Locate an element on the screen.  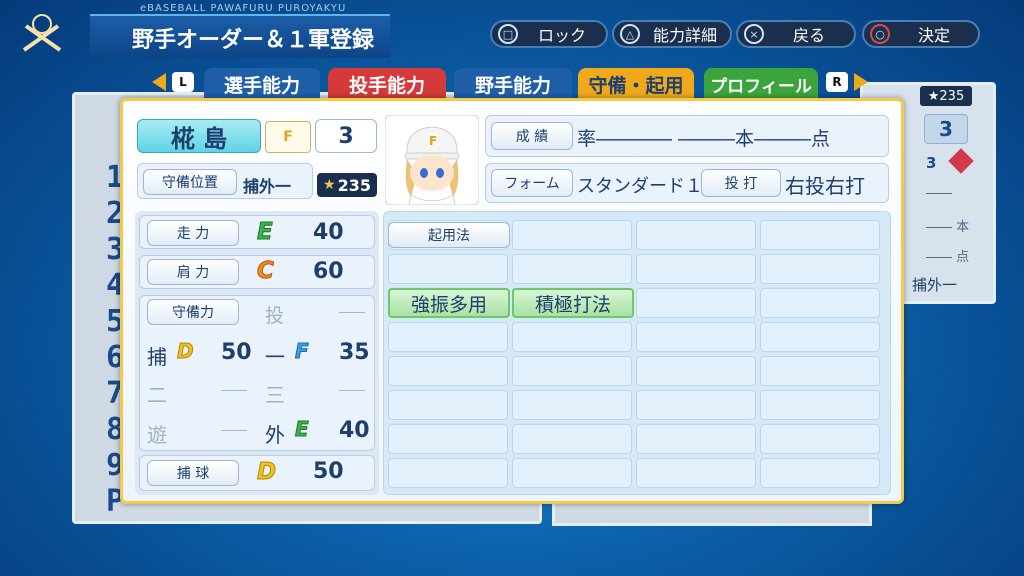
throw-bat-label: 投 打 is located at coordinates (741, 183).